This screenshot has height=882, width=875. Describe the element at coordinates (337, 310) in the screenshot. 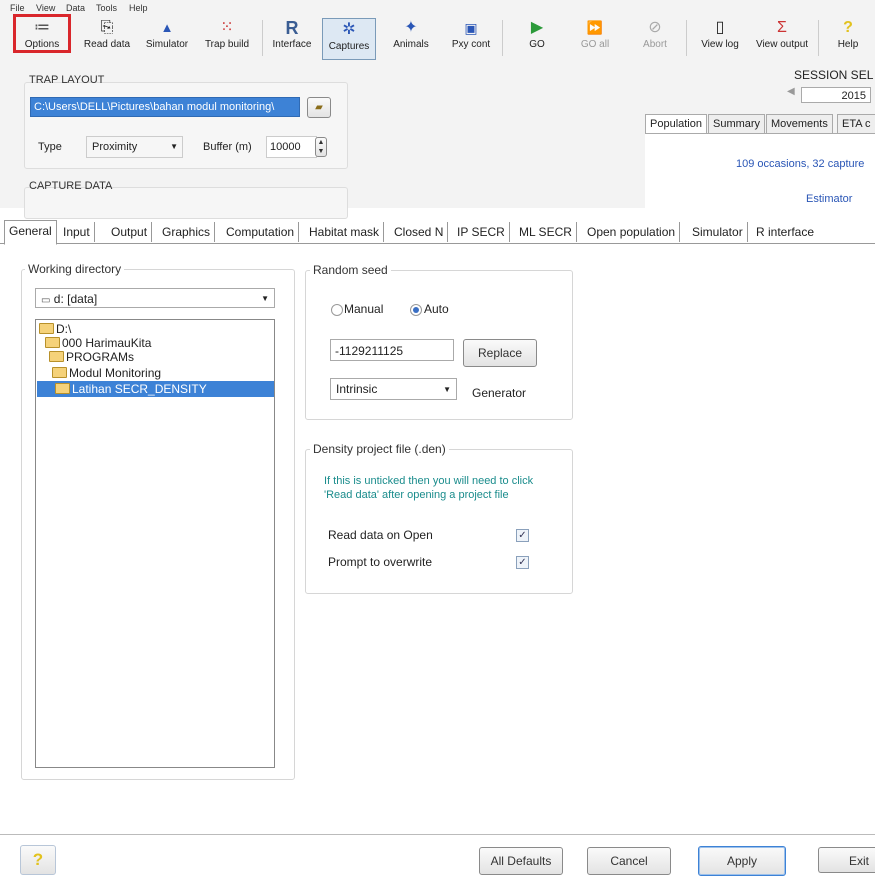

I see `manual-radio` at that location.